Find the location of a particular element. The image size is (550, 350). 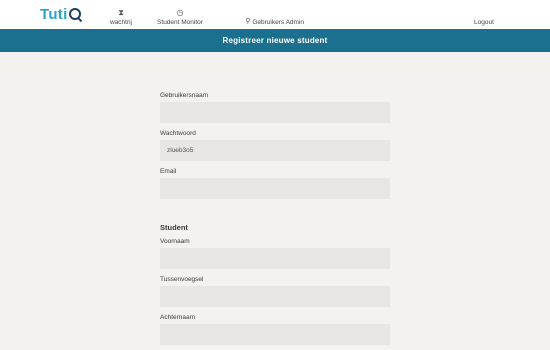

nav-gebruikers-admin-label: Gebruikers Admin is located at coordinates (278, 22).